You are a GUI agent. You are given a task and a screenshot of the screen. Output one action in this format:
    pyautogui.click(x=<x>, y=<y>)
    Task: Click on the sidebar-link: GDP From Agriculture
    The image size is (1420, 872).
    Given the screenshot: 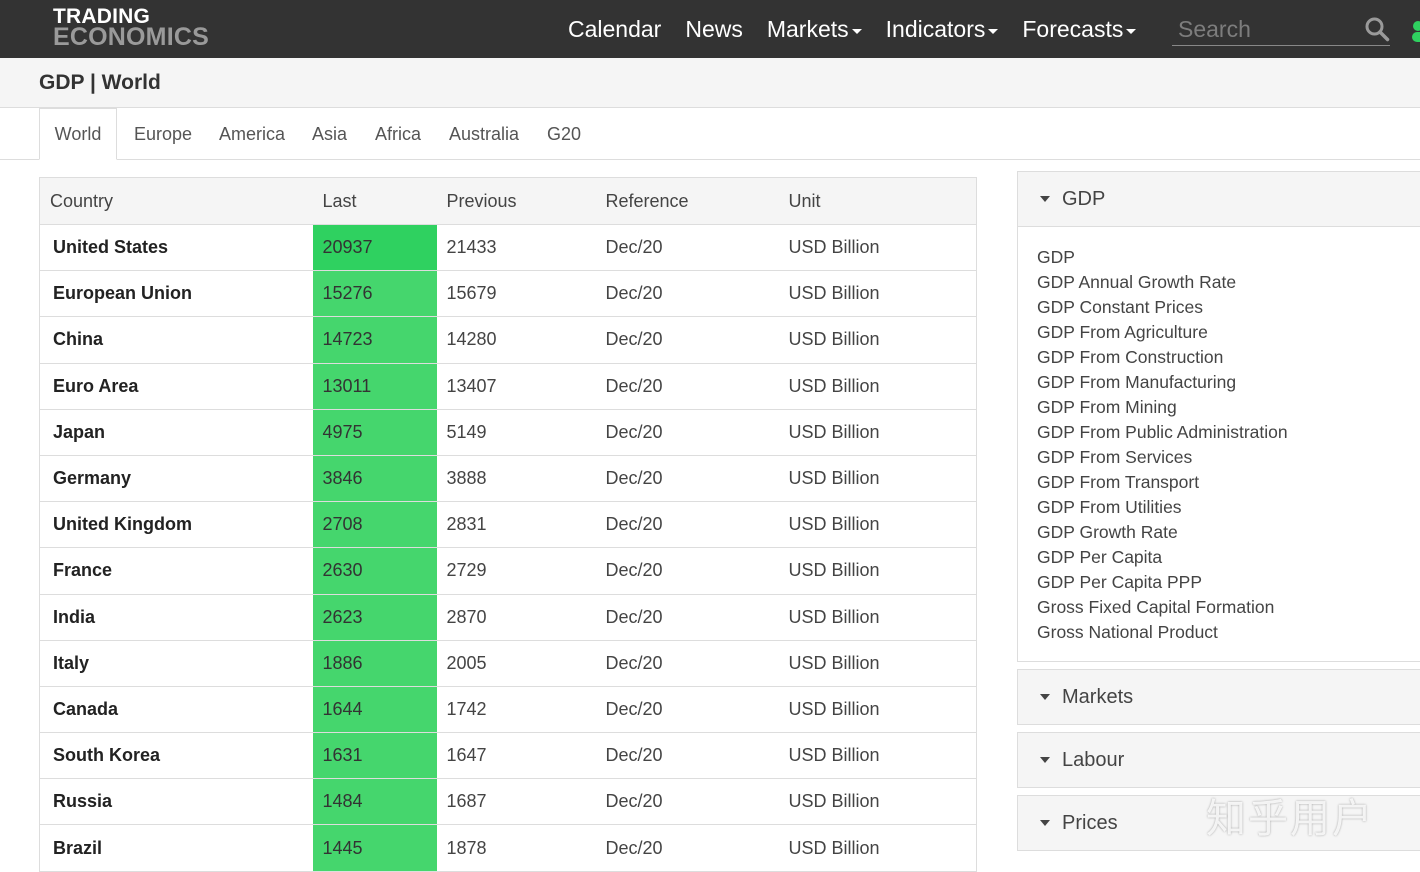 What is the action you would take?
    pyautogui.click(x=1228, y=332)
    